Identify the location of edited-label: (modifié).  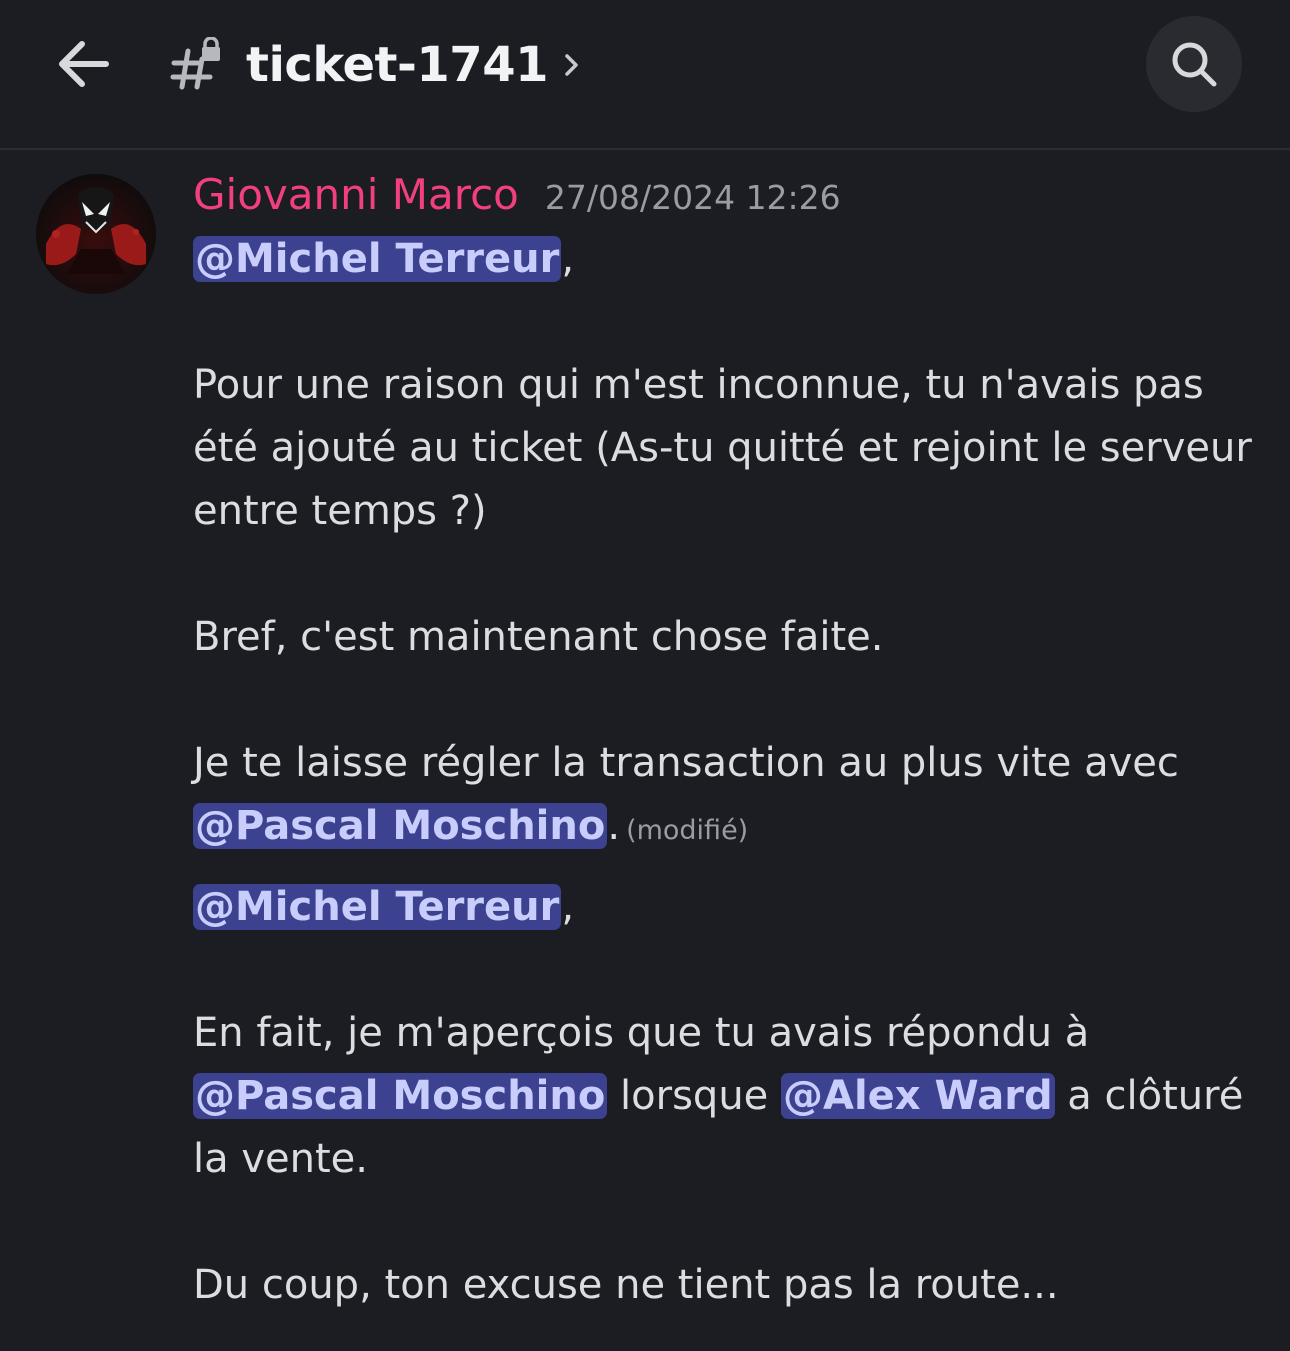
(687, 830).